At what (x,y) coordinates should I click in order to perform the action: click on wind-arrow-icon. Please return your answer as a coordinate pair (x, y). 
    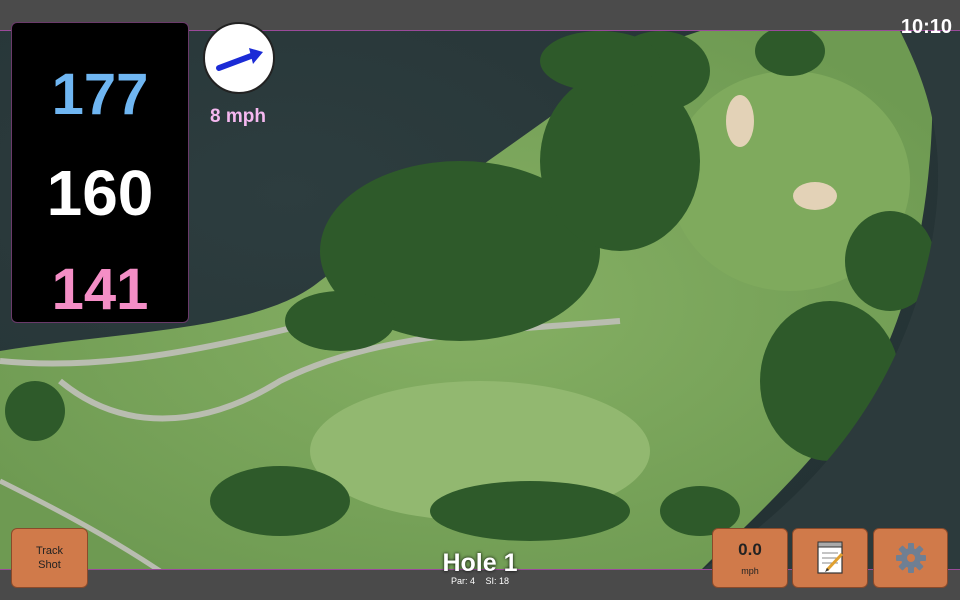
    Looking at the image, I should click on (239, 59).